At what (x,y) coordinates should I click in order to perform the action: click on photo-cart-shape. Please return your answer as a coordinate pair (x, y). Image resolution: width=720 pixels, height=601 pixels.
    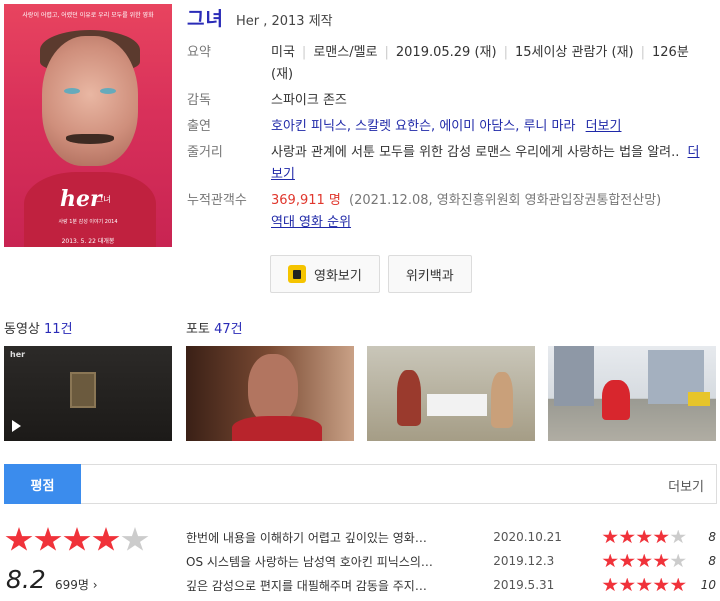
    Looking at the image, I should click on (699, 399).